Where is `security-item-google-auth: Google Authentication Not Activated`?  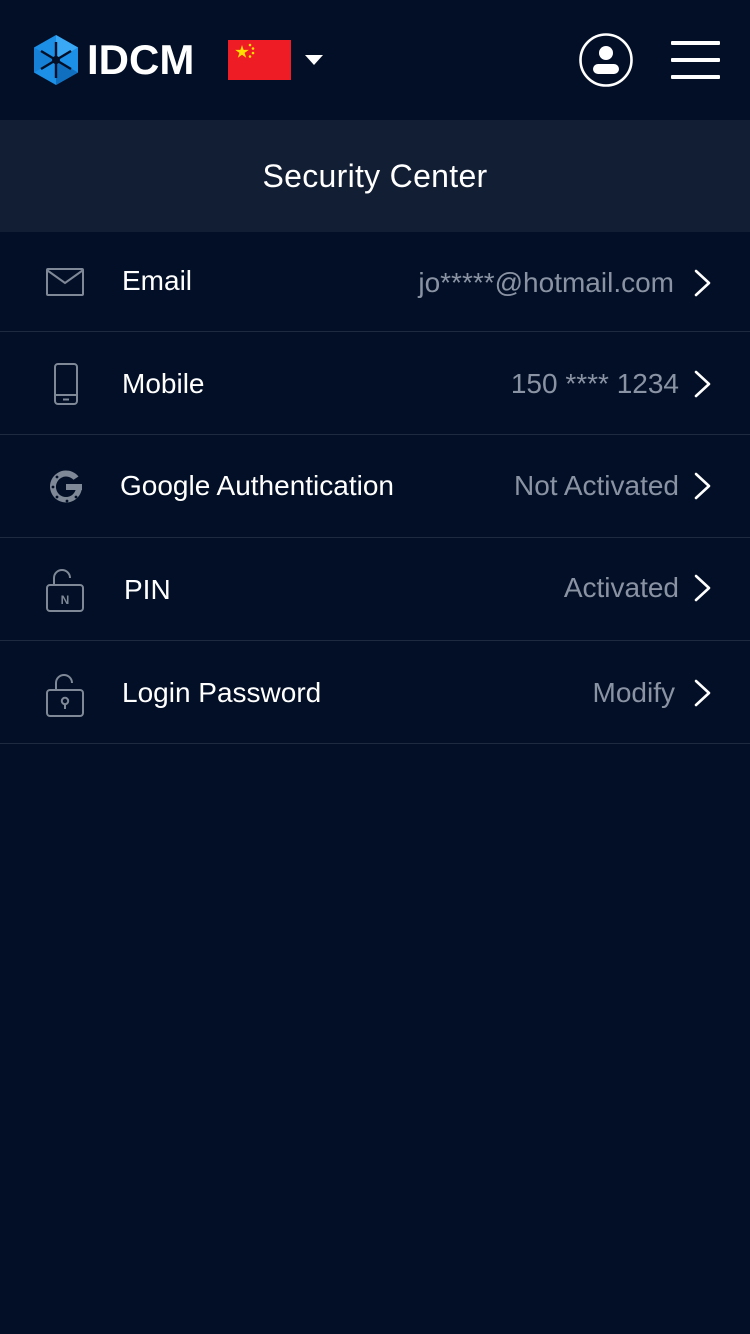
security-item-google-auth: Google Authentication Not Activated is located at coordinates (375, 486).